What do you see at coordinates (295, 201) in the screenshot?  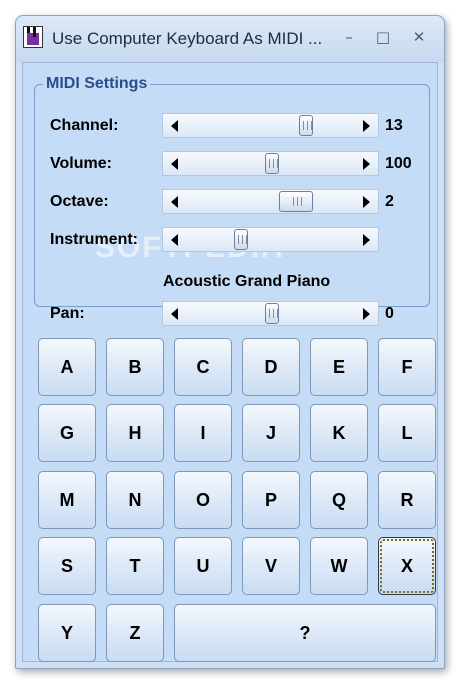 I see `octave-slider-thumb` at bounding box center [295, 201].